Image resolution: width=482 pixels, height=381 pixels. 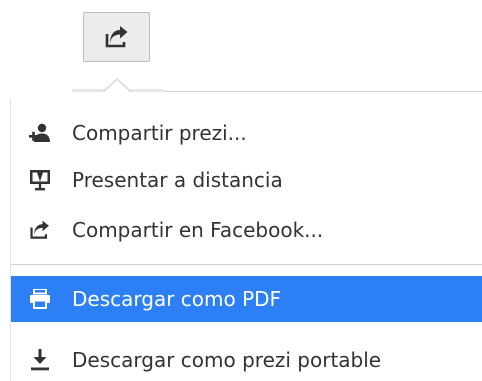 I want to click on menu-item-present-remotely: Presentar a distancia, so click(x=246, y=180).